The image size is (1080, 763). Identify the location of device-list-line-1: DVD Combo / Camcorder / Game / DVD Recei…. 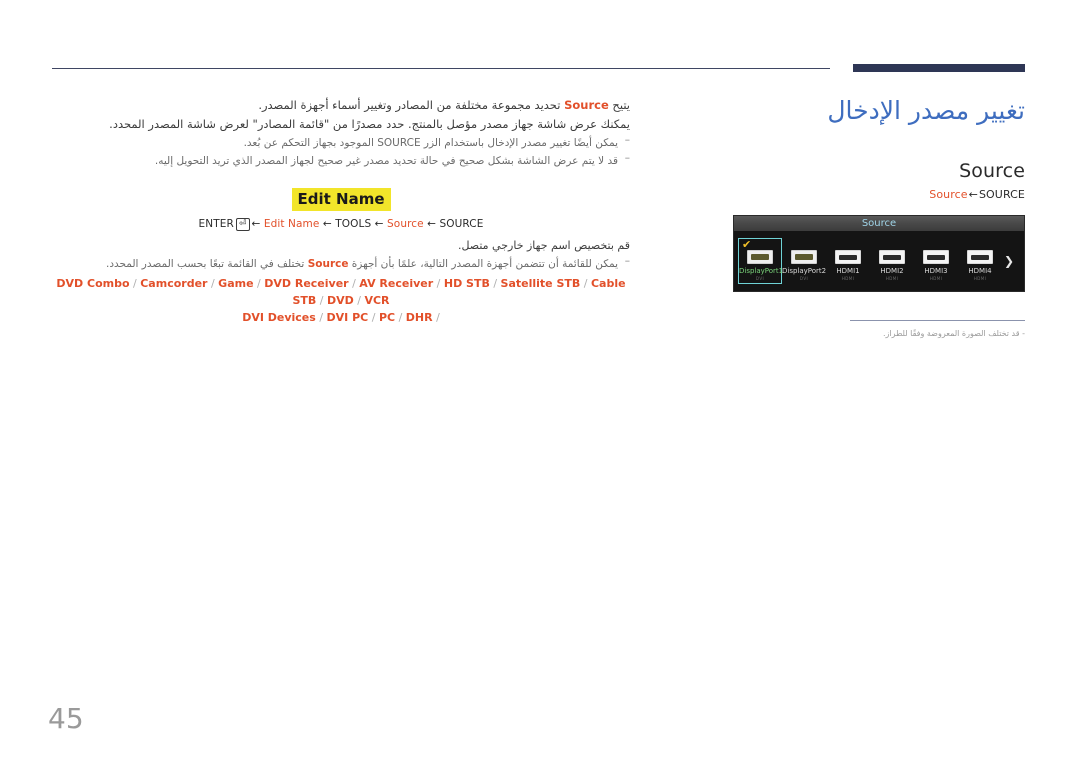
(341, 292).